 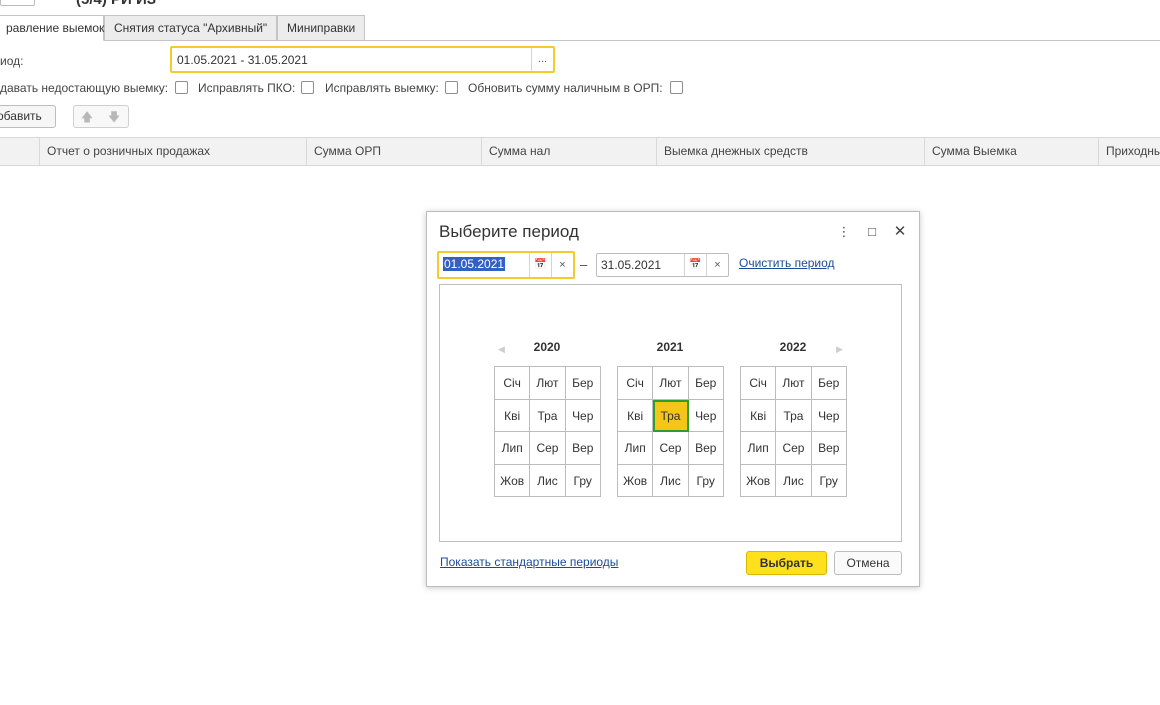 I want to click on date-to-value: 31.05.2021, so click(x=631, y=265).